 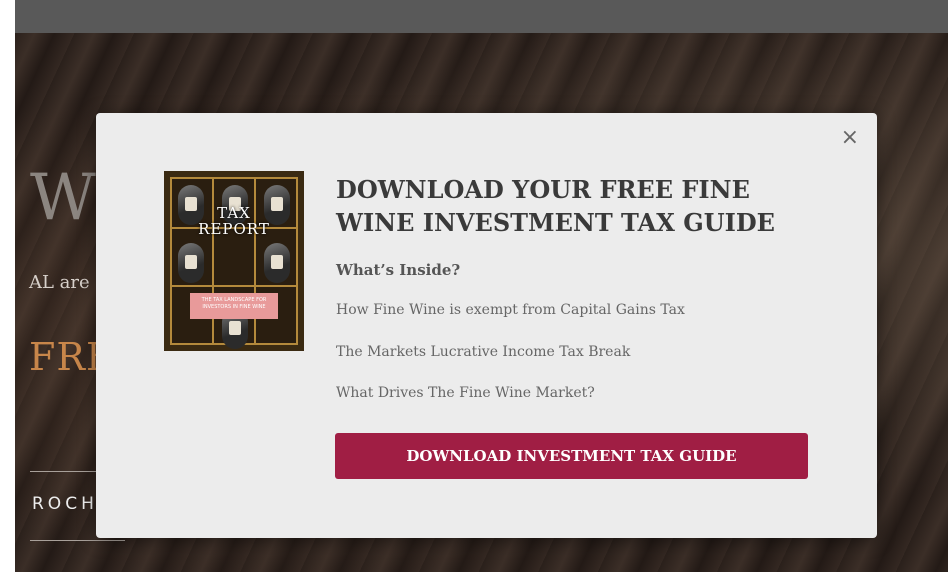 I want to click on page-margin, so click(x=7, y=286).